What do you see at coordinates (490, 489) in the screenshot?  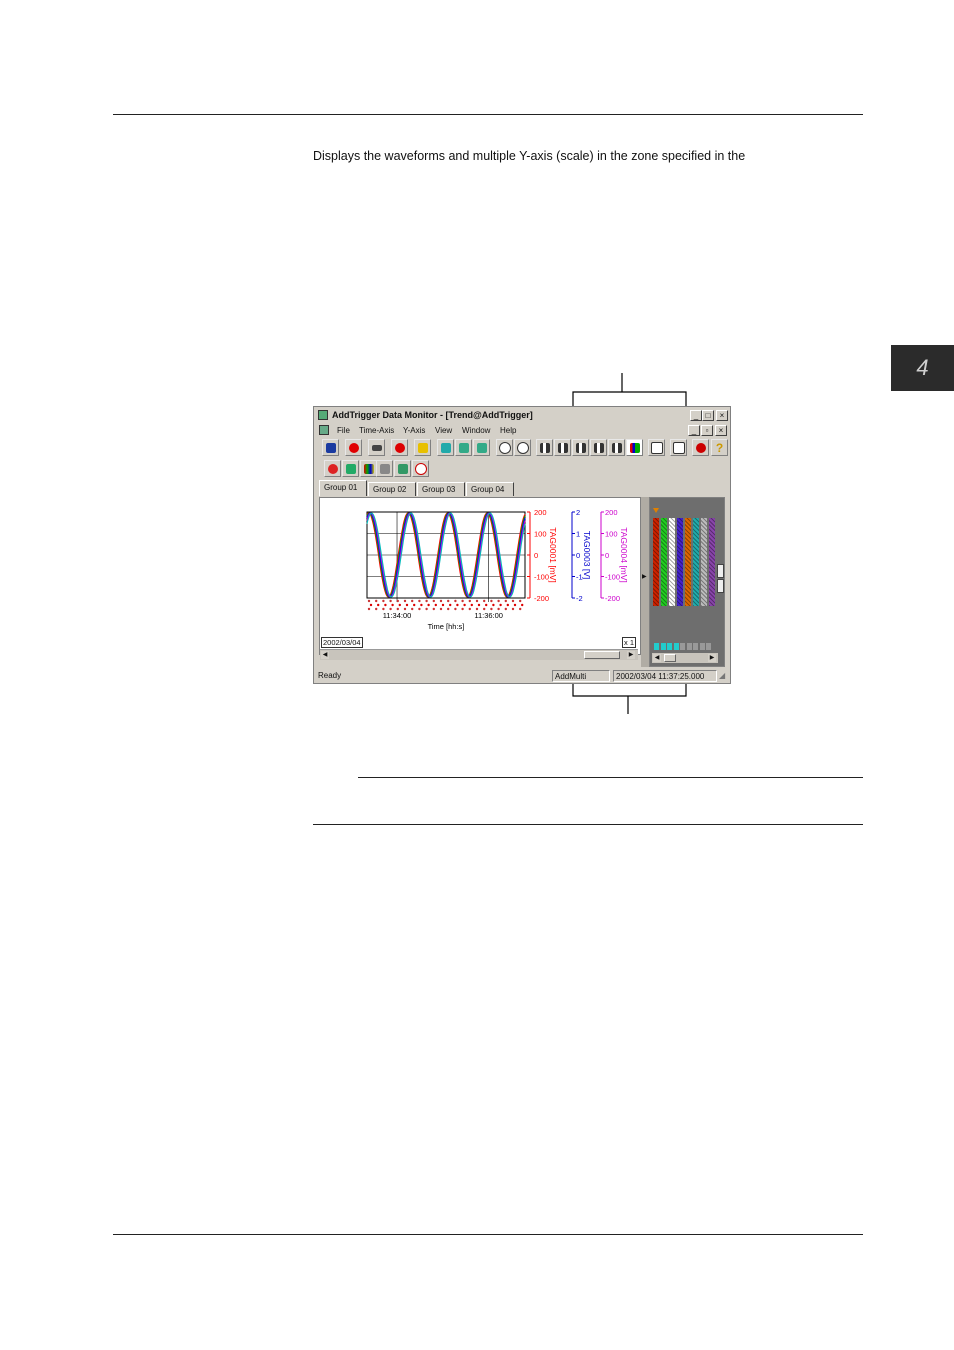 I see `tab-group-04: Group 04` at bounding box center [490, 489].